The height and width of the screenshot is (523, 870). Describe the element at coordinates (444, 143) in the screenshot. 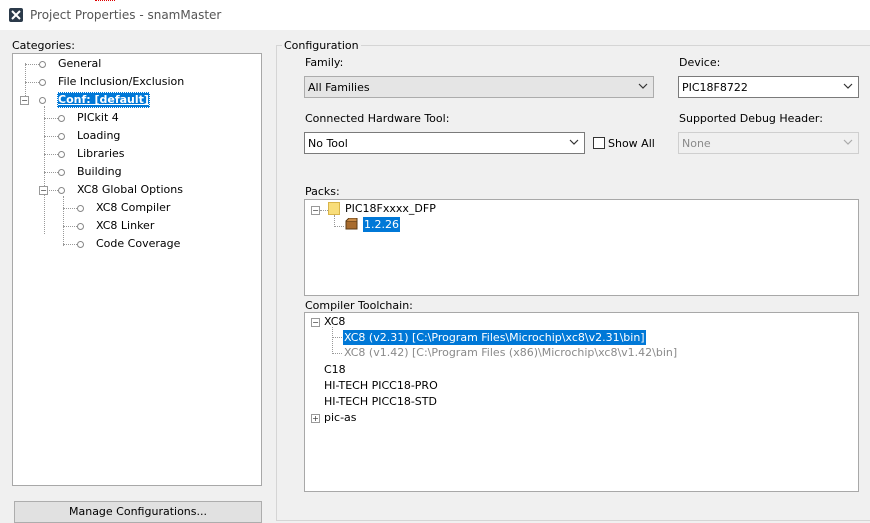

I see `hardware-tool-select: No Tool` at that location.